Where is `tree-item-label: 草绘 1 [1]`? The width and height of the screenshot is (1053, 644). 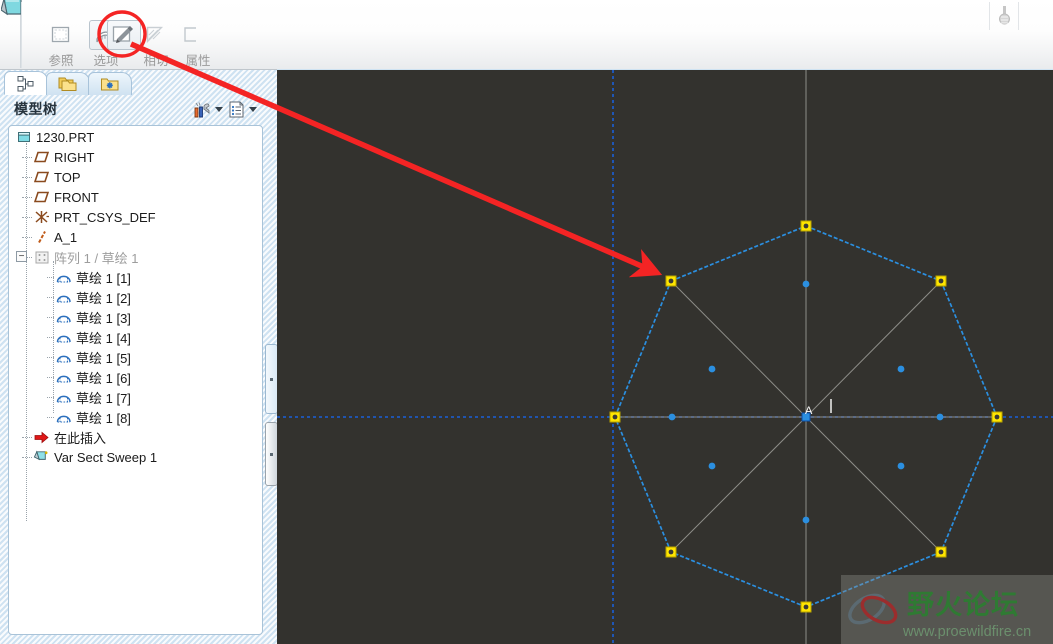
tree-item-label: 草绘 1 [1] is located at coordinates (103, 278).